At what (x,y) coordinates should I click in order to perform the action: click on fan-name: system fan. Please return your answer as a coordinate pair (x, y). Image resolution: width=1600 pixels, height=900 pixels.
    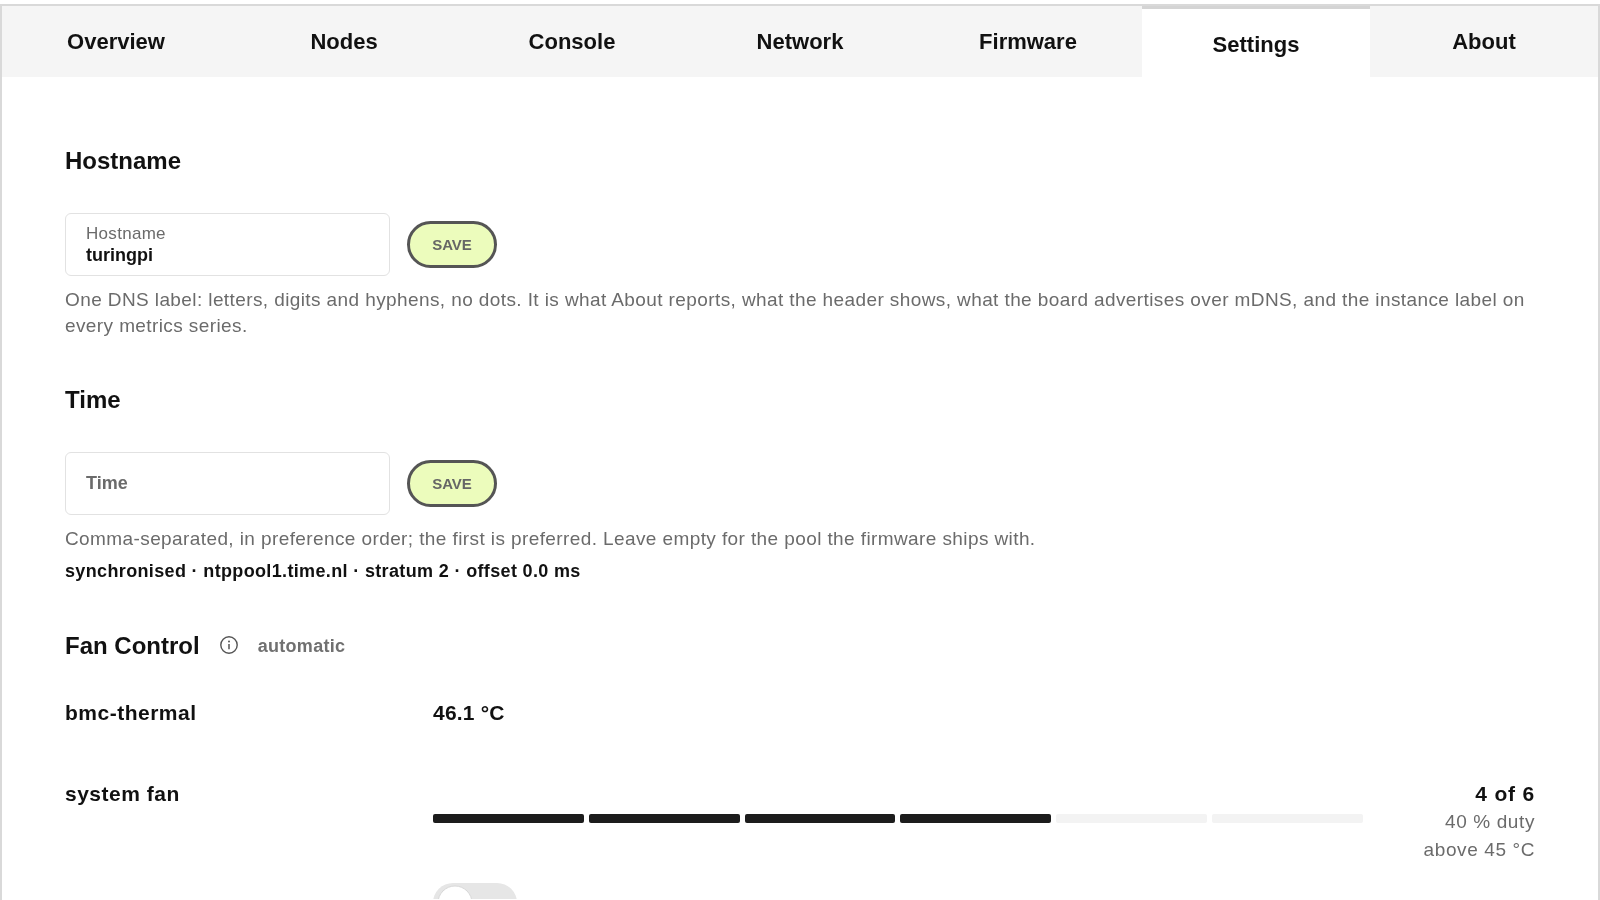
    Looking at the image, I should click on (122, 794).